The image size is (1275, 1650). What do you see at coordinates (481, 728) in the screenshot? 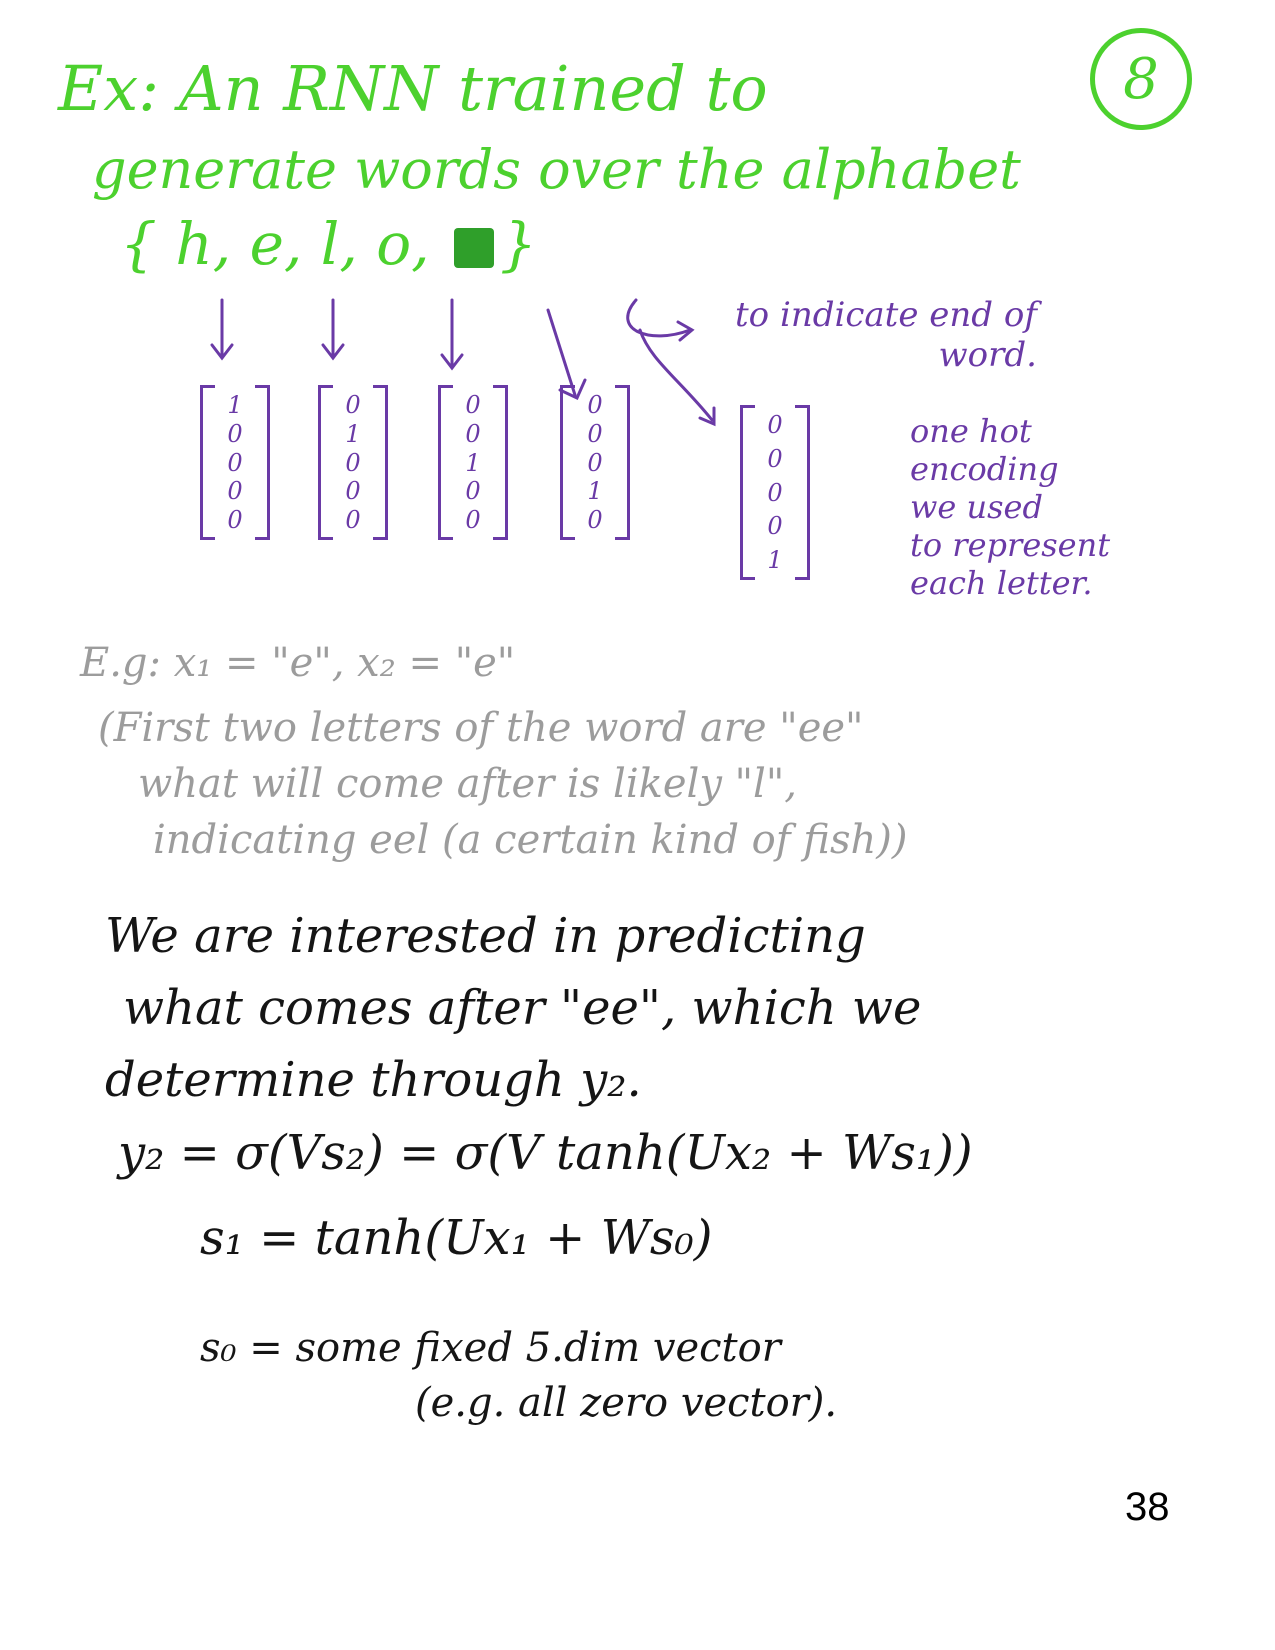
I see `example-explanation-line-1: (First two letters of the word are "ee"` at bounding box center [481, 728].